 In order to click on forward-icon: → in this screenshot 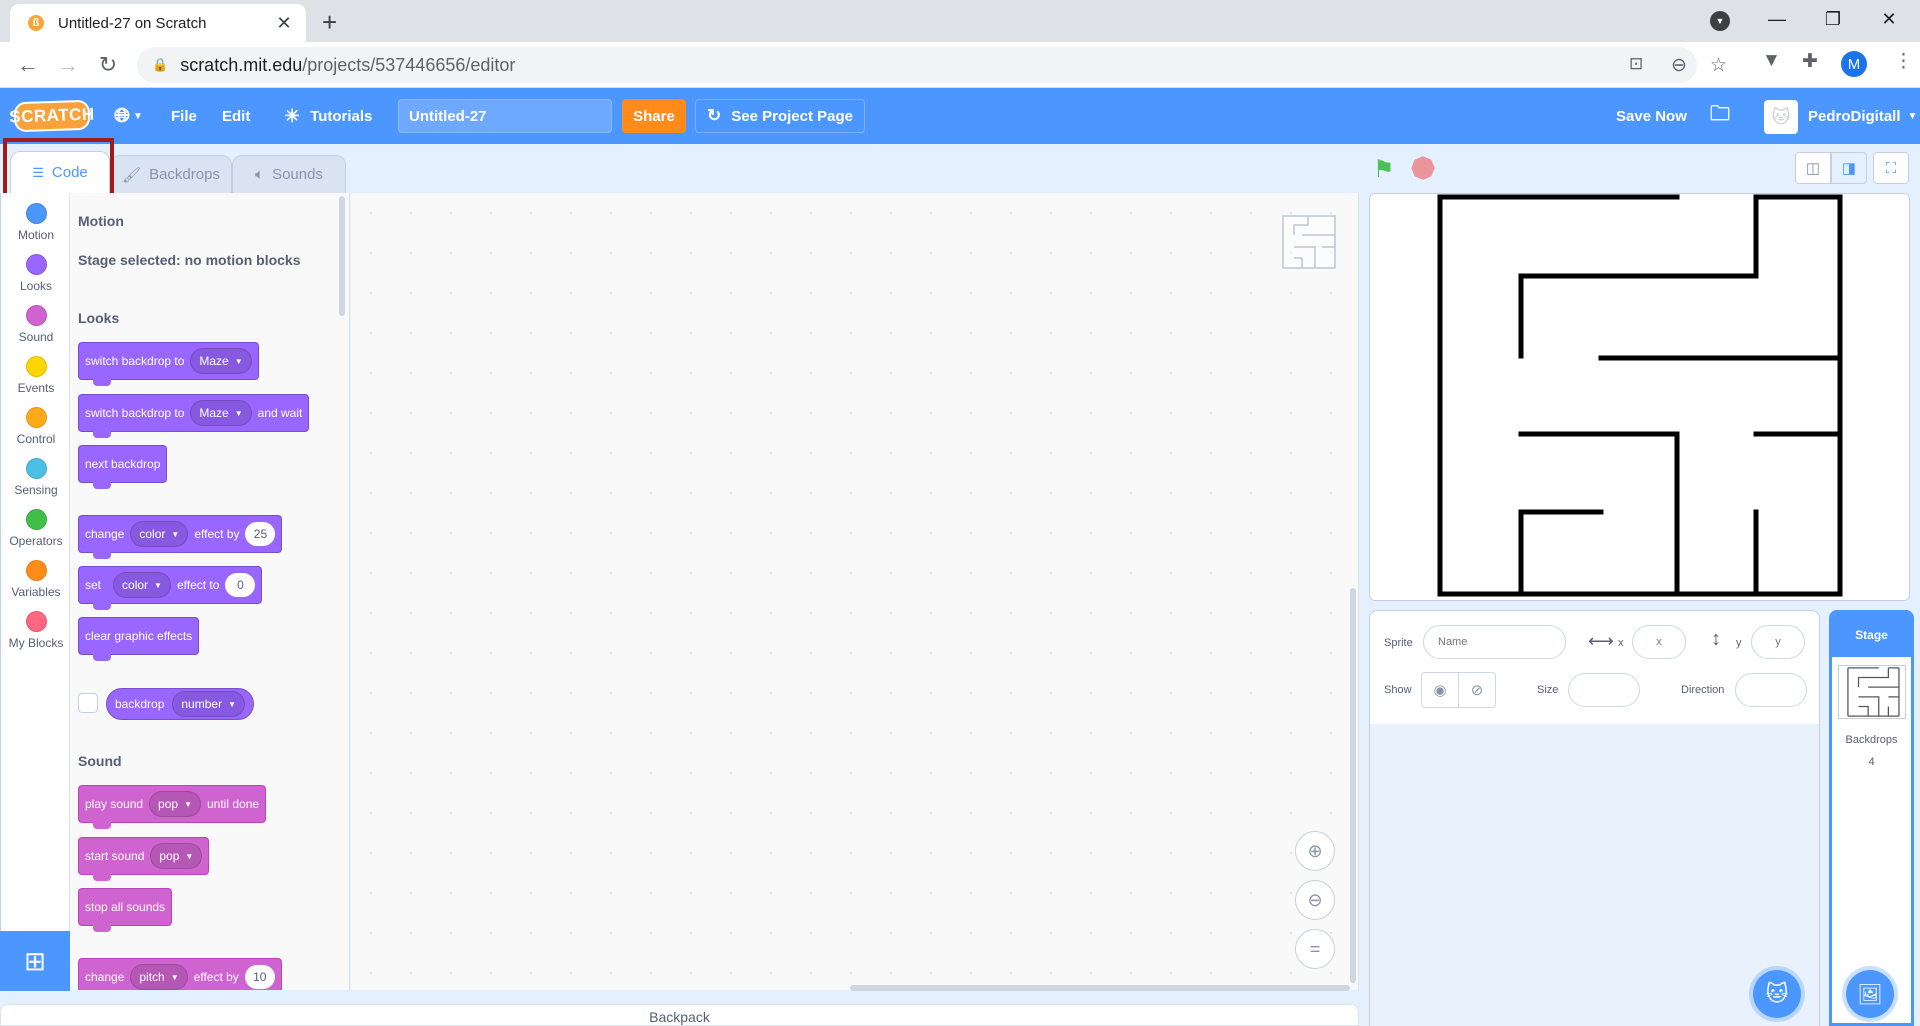, I will do `click(68, 65)`.